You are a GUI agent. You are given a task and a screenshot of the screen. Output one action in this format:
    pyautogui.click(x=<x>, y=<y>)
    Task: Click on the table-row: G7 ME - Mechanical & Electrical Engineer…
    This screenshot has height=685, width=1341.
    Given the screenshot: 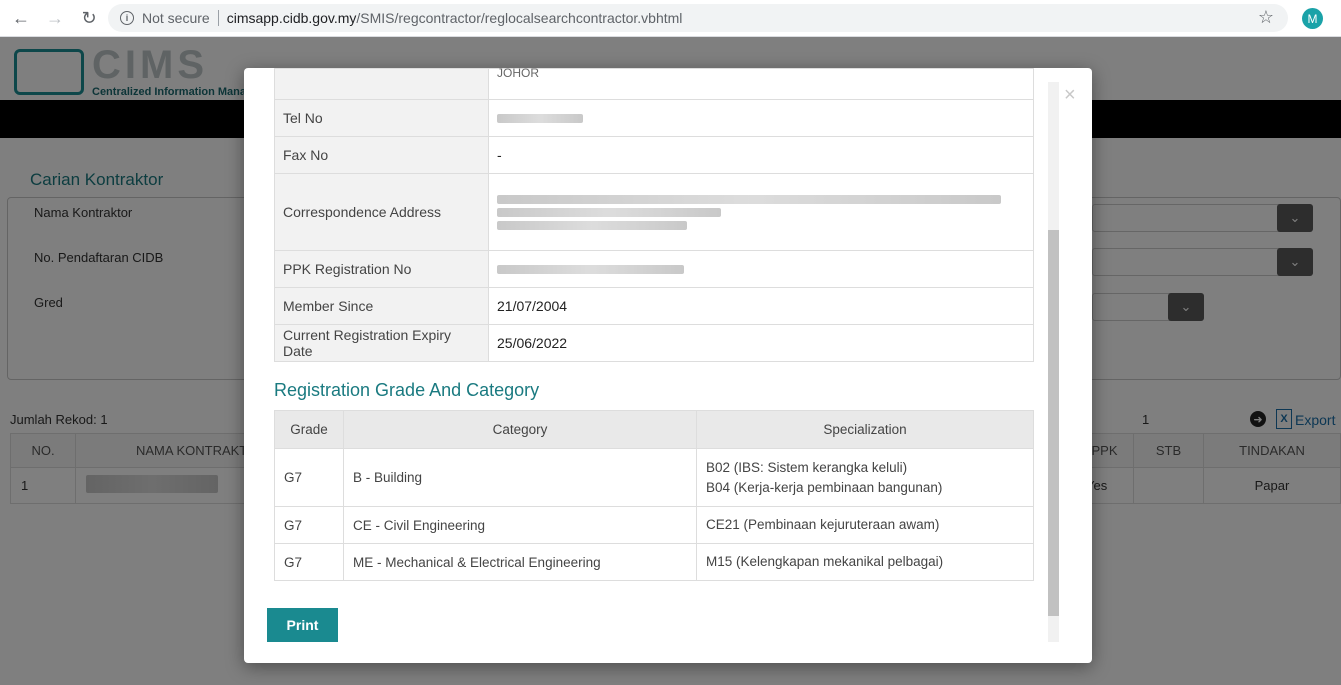 What is the action you would take?
    pyautogui.click(x=654, y=562)
    